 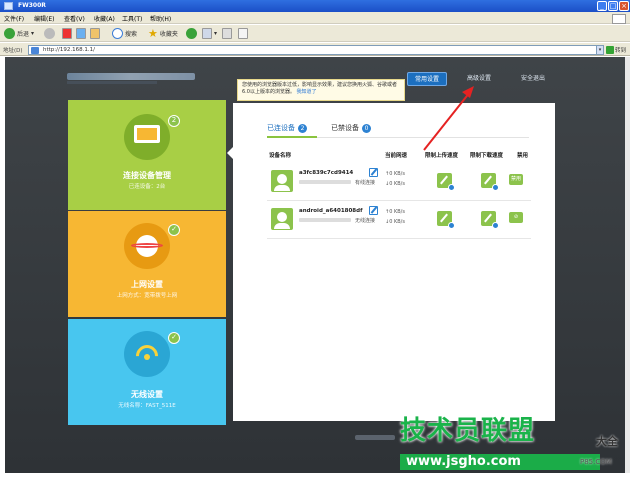 What do you see at coordinates (500, 462) in the screenshot?
I see `watermark-url: www.jsgho.com` at bounding box center [500, 462].